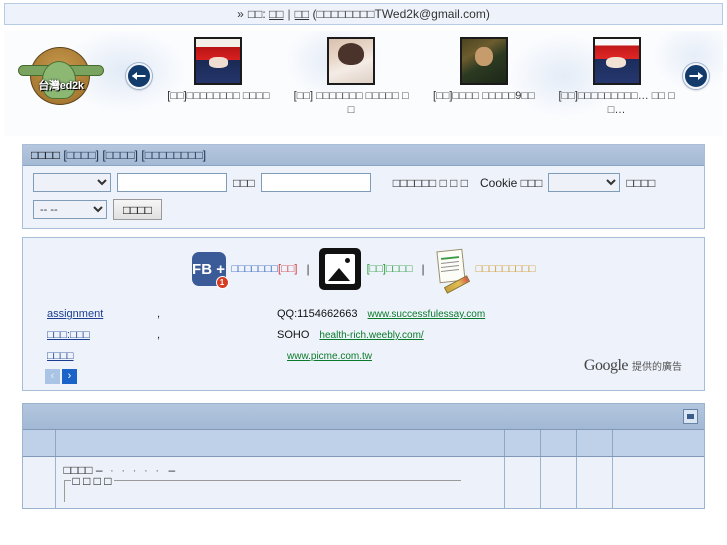  What do you see at coordinates (452, 271) in the screenshot?
I see `document-edit-icon` at bounding box center [452, 271].